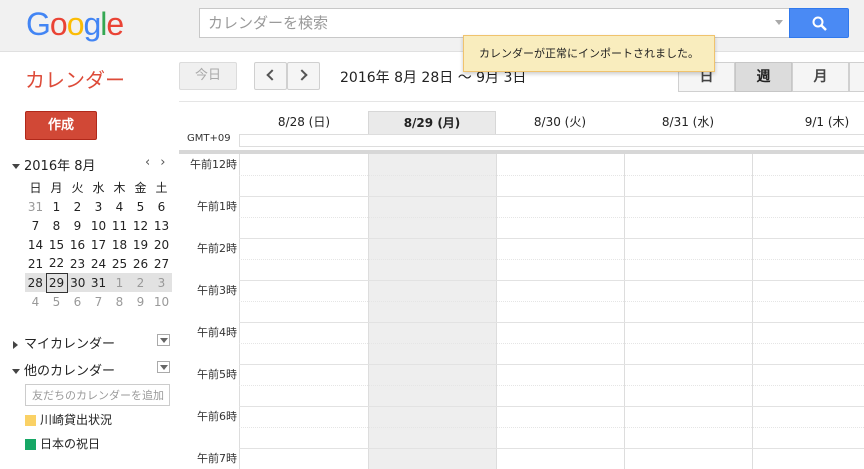 This screenshot has width=864, height=469. Describe the element at coordinates (209, 138) in the screenshot. I see `timezone-label: GMT+09` at that location.